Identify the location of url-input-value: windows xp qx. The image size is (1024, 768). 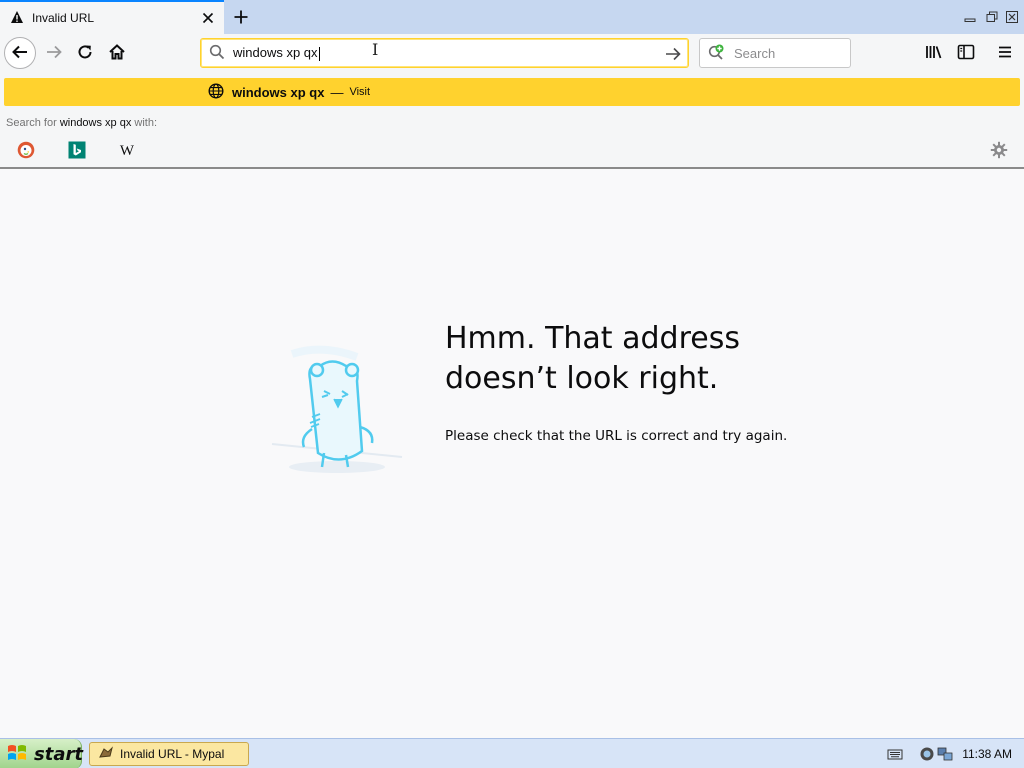
(275, 53).